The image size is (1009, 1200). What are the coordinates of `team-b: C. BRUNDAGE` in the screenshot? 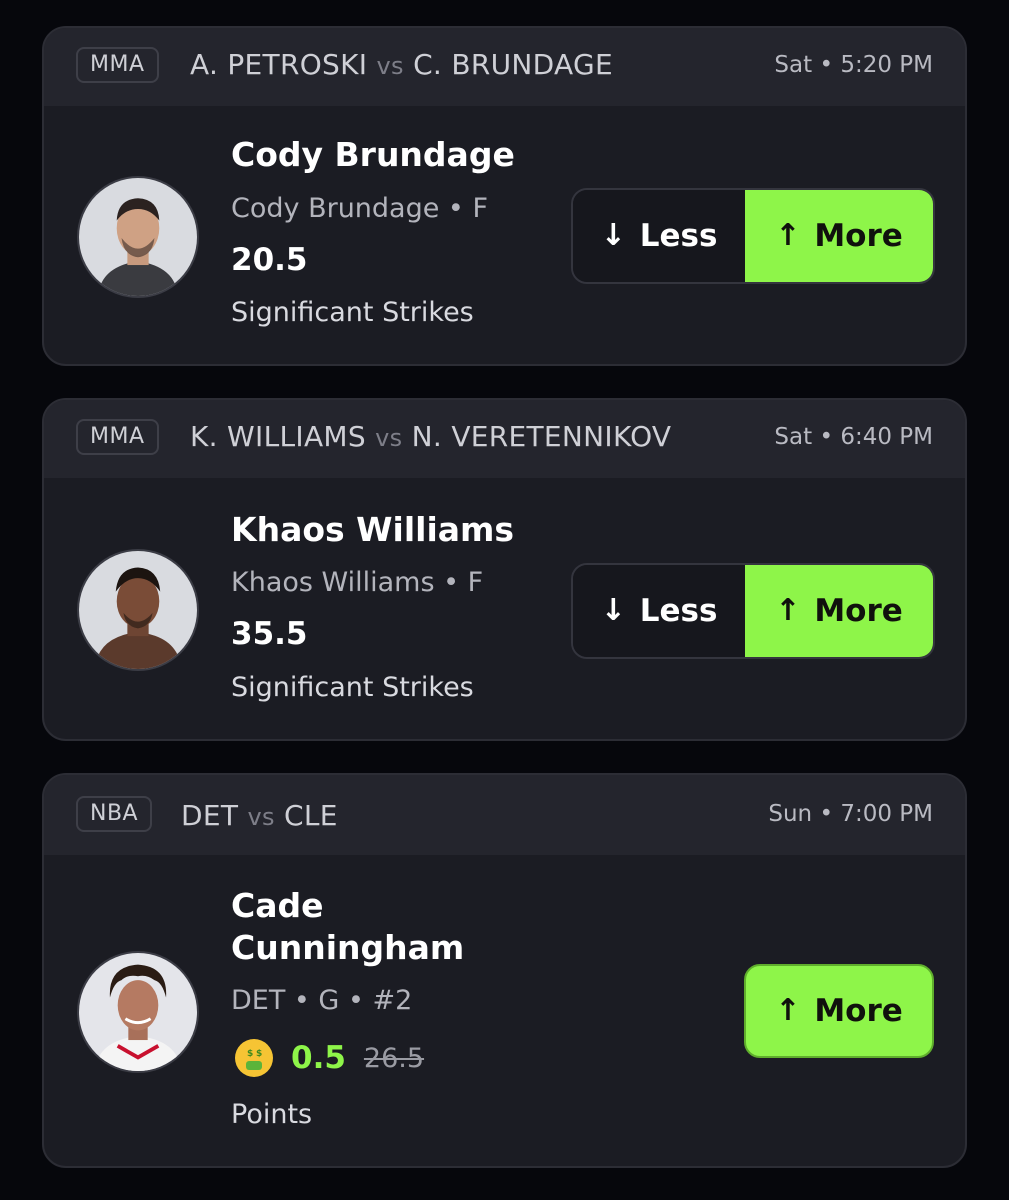 It's located at (513, 64).